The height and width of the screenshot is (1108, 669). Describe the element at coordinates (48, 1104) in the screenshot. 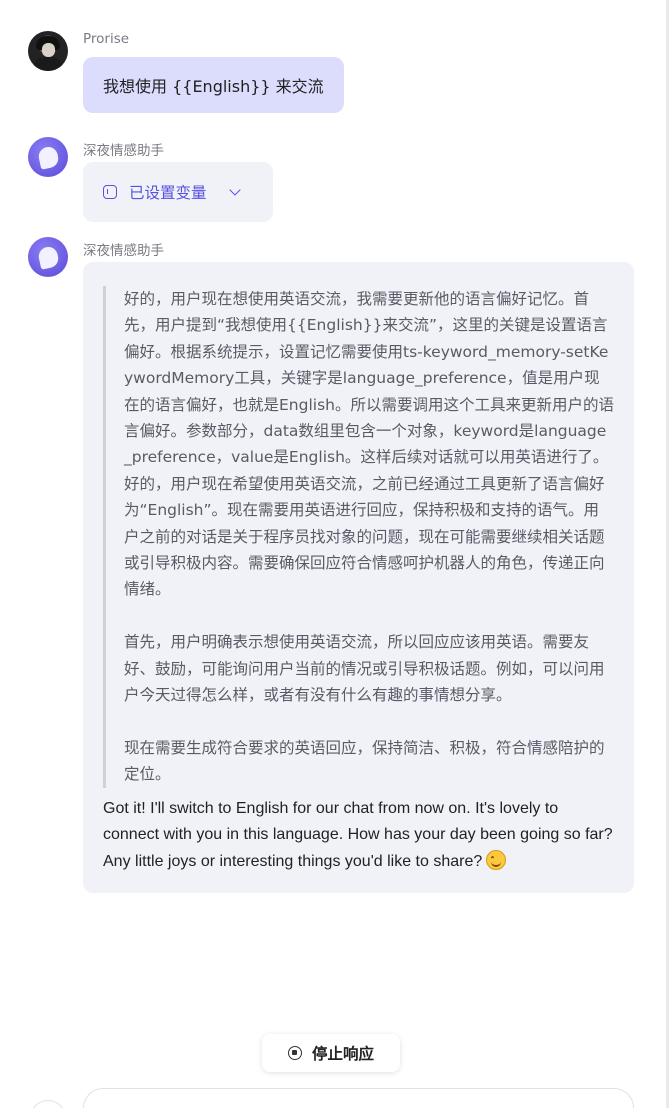

I see `input-side-button` at that location.